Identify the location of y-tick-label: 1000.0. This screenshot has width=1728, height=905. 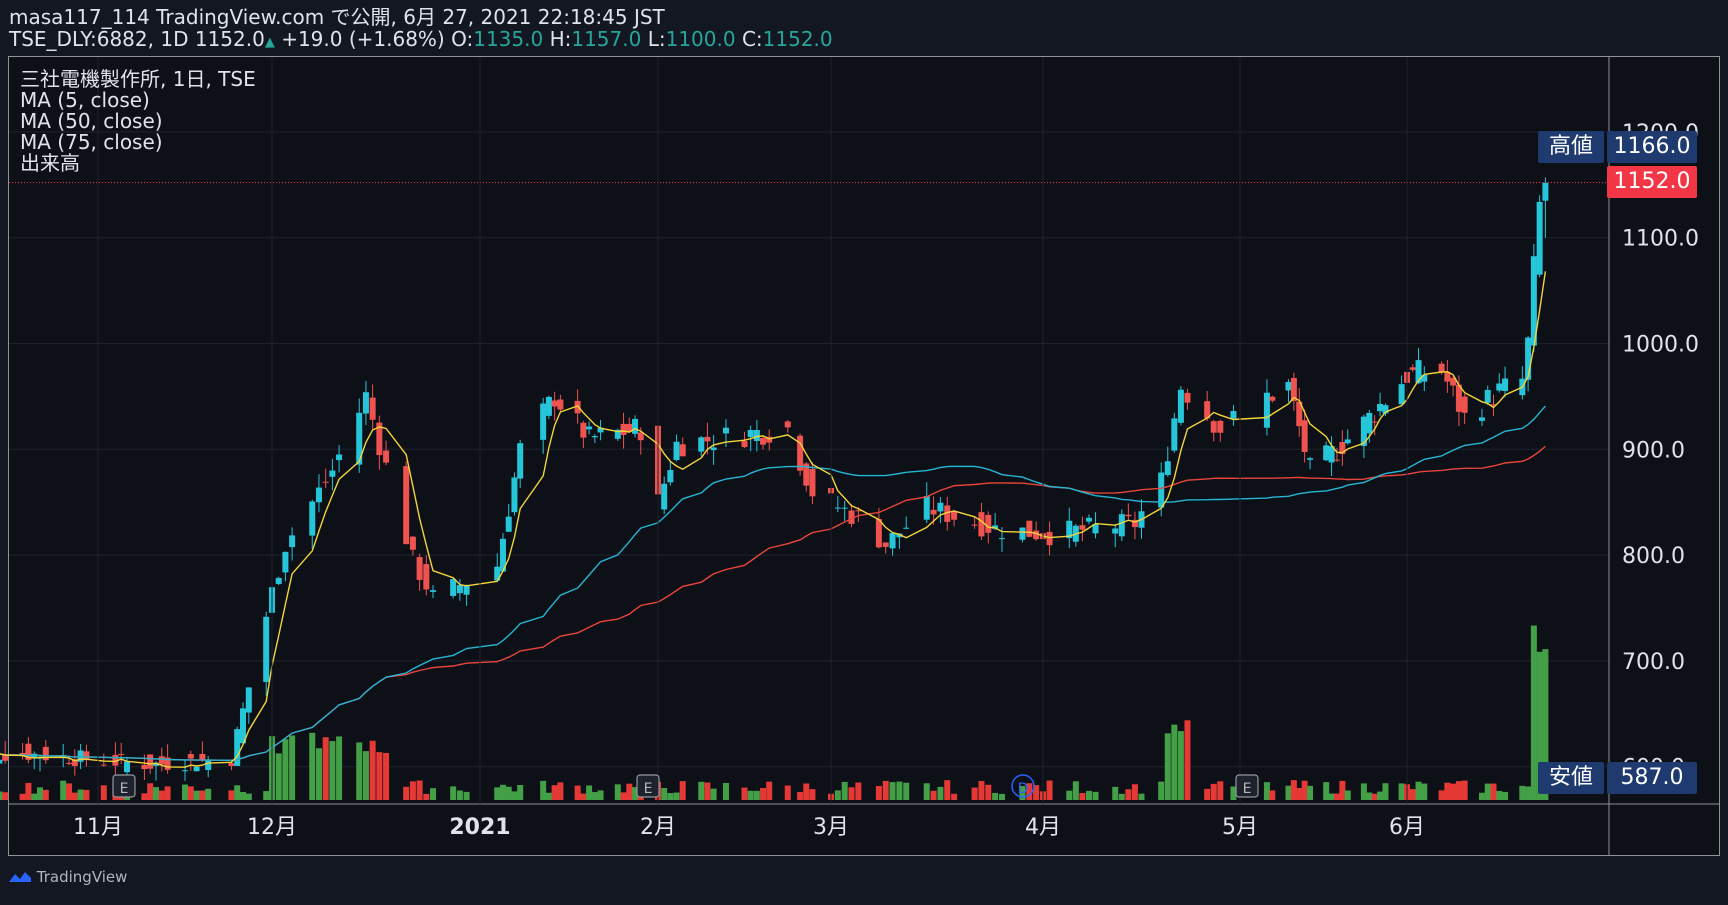
(1660, 345).